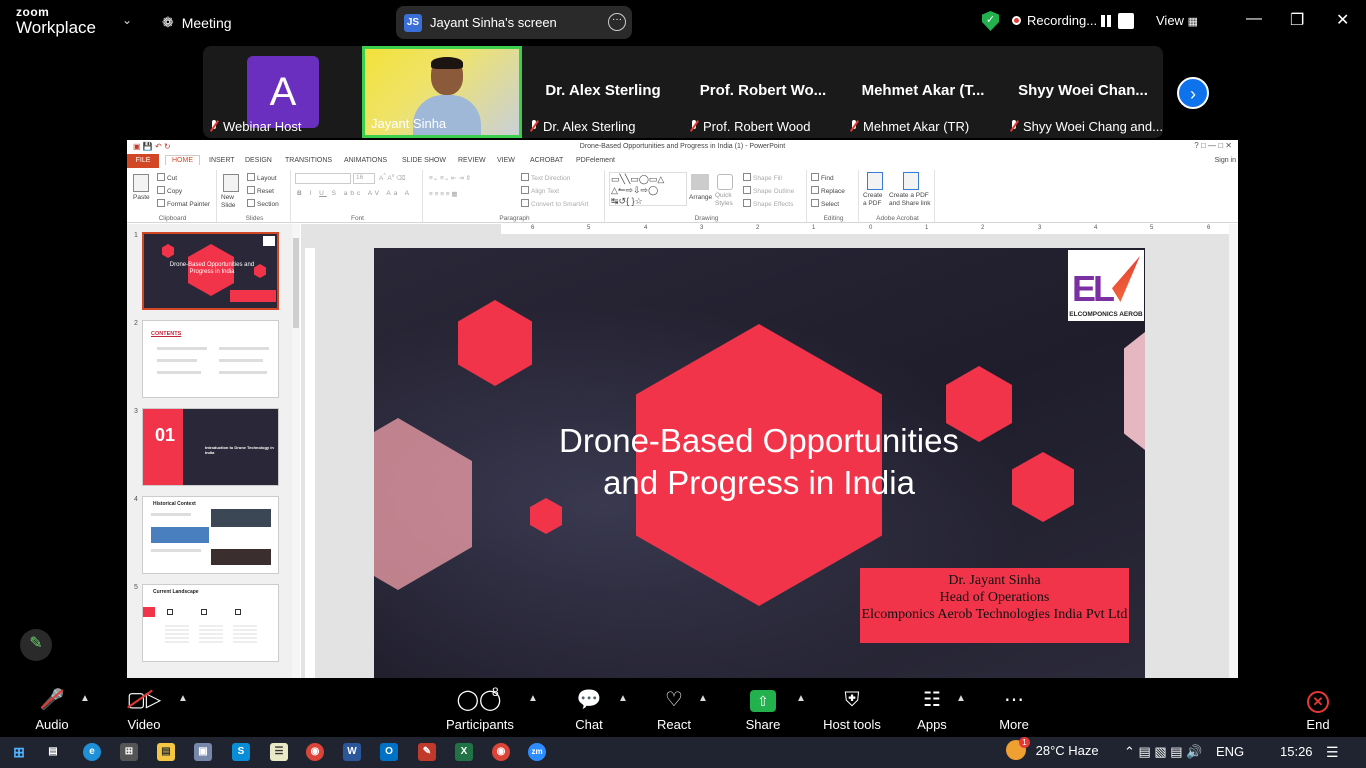 The width and height of the screenshot is (1366, 768). I want to click on share-button: ⇧ Share, so click(763, 709).